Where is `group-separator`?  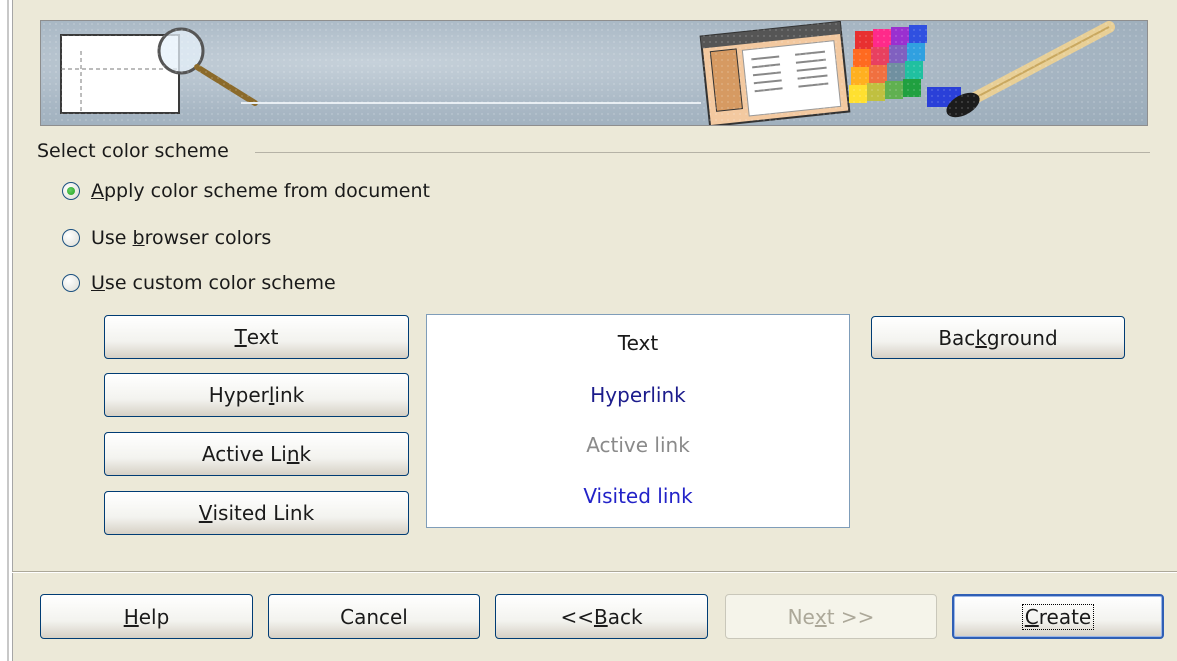 group-separator is located at coordinates (702, 152).